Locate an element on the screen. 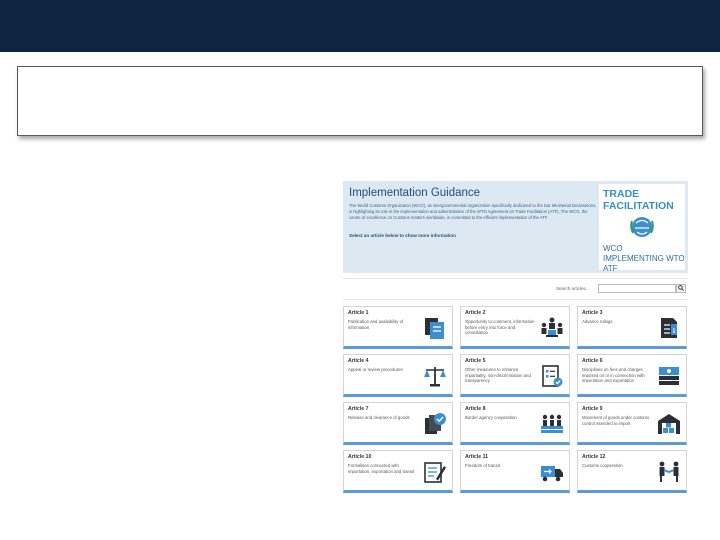  article-number: Article 4 is located at coordinates (358, 361).